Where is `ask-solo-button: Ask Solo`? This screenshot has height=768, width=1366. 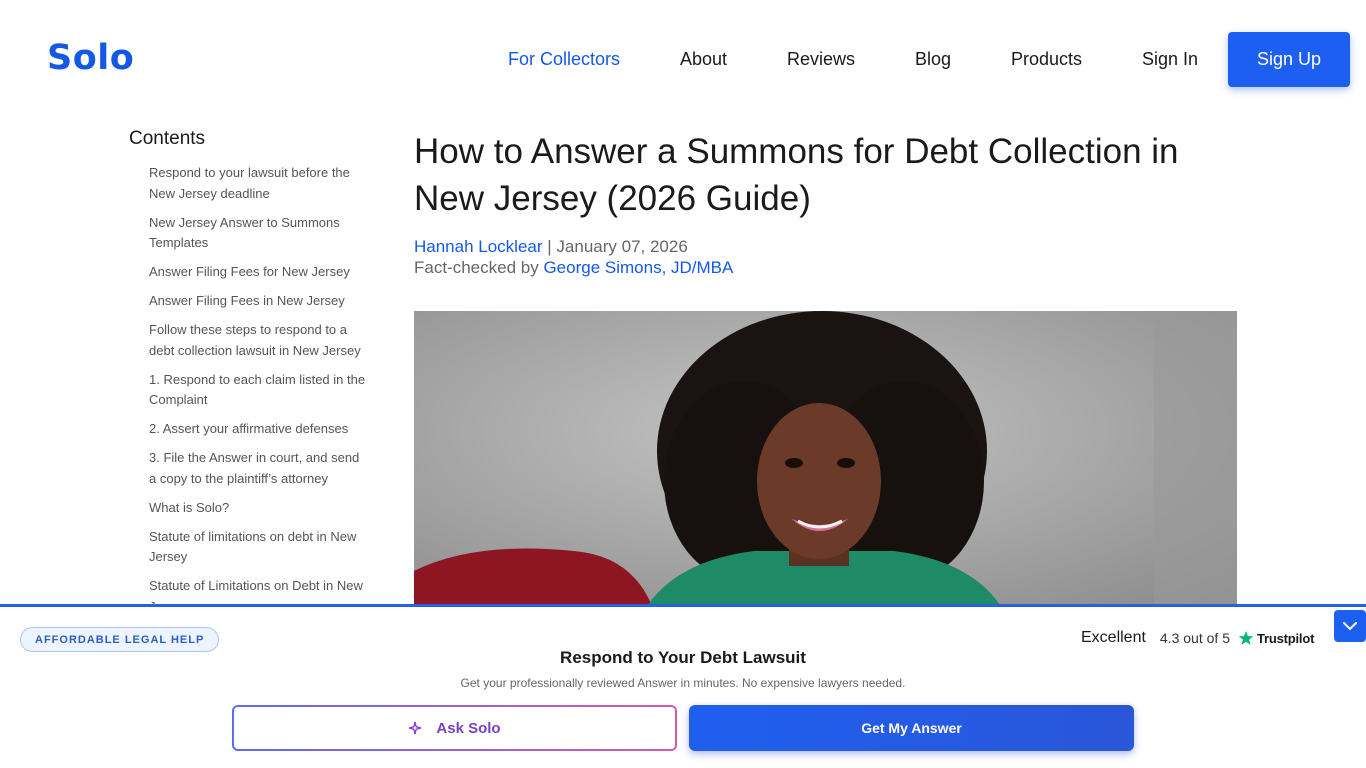 ask-solo-button: Ask Solo is located at coordinates (454, 728).